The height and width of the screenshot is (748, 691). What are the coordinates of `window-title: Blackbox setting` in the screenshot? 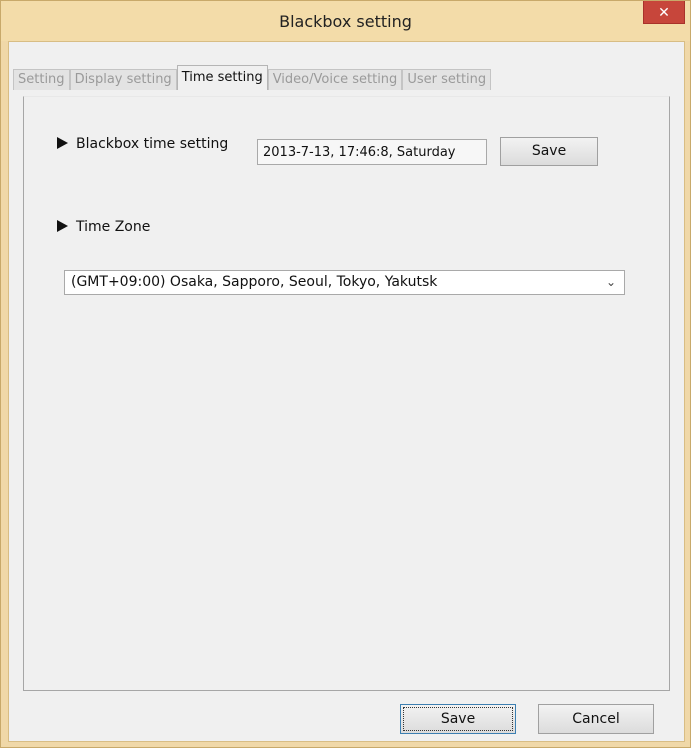 It's located at (345, 21).